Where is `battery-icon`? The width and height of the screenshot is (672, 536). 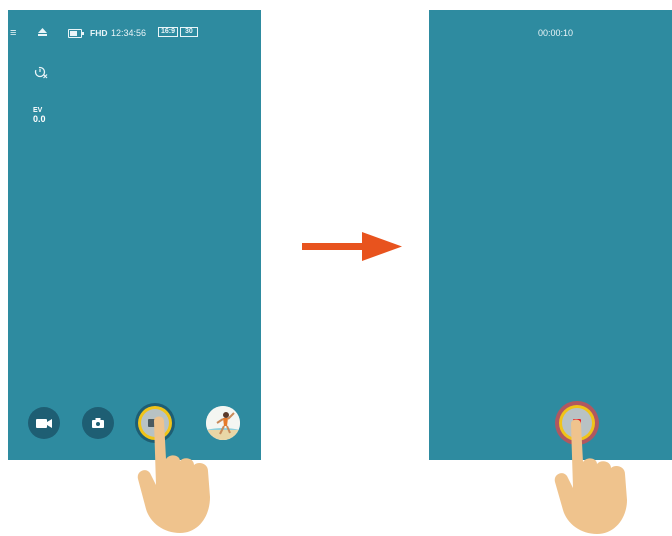 battery-icon is located at coordinates (76, 33).